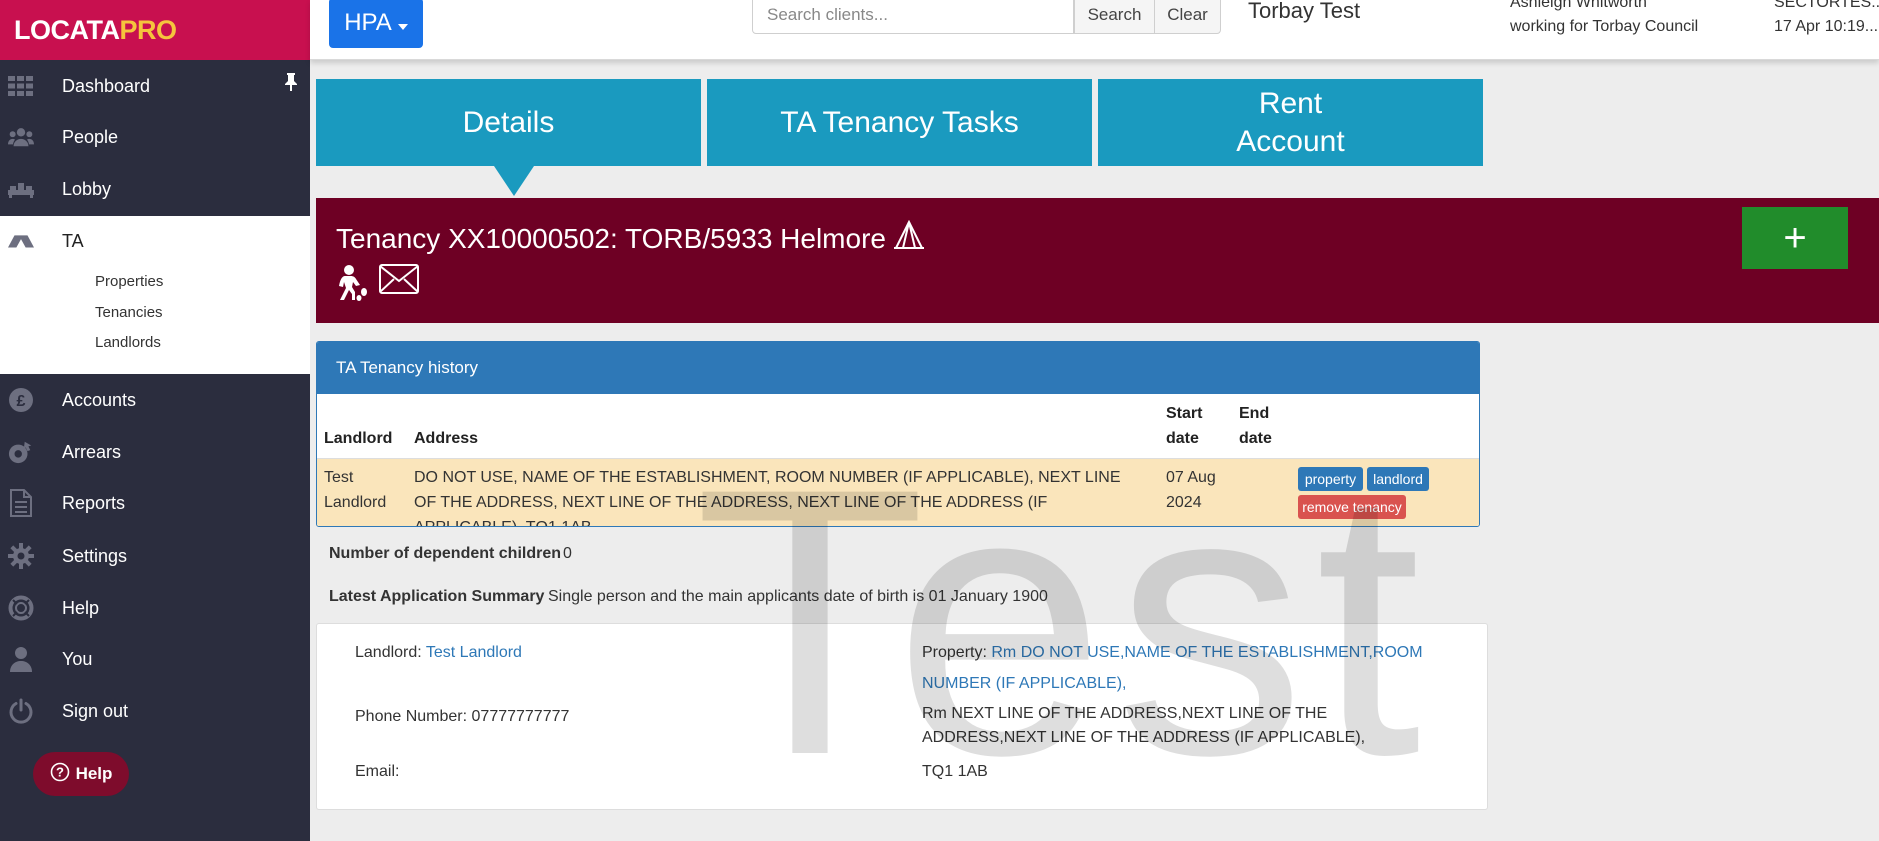 This screenshot has height=841, width=1879. Describe the element at coordinates (474, 652) in the screenshot. I see `landlord-link: Test Landlord` at that location.